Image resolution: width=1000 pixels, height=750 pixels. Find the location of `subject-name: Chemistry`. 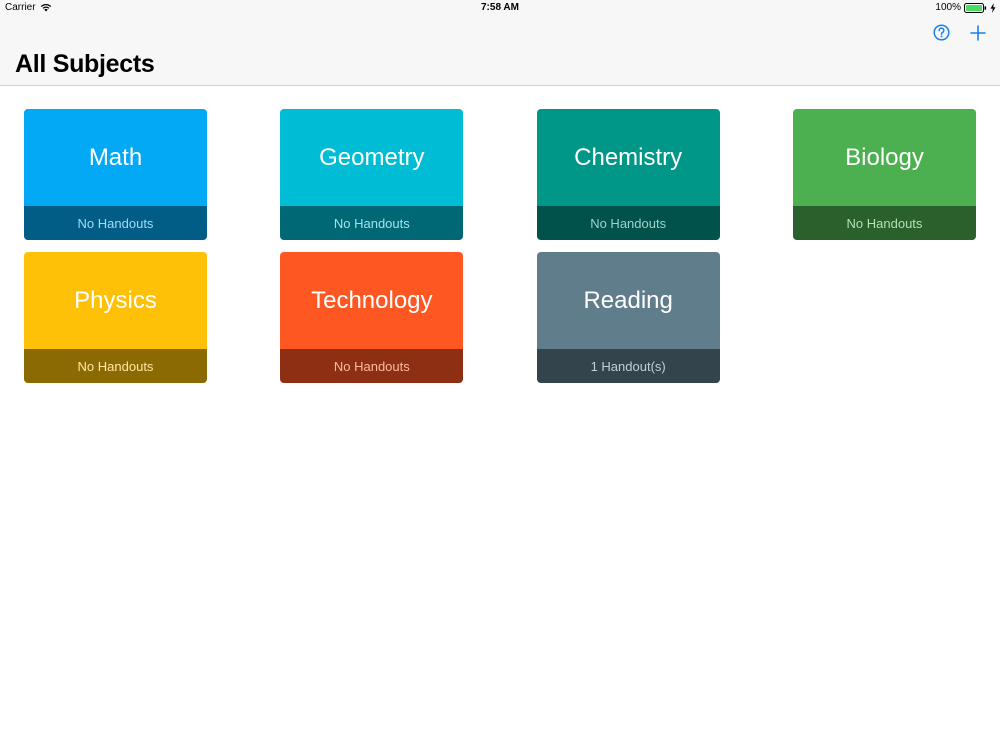

subject-name: Chemistry is located at coordinates (628, 157).